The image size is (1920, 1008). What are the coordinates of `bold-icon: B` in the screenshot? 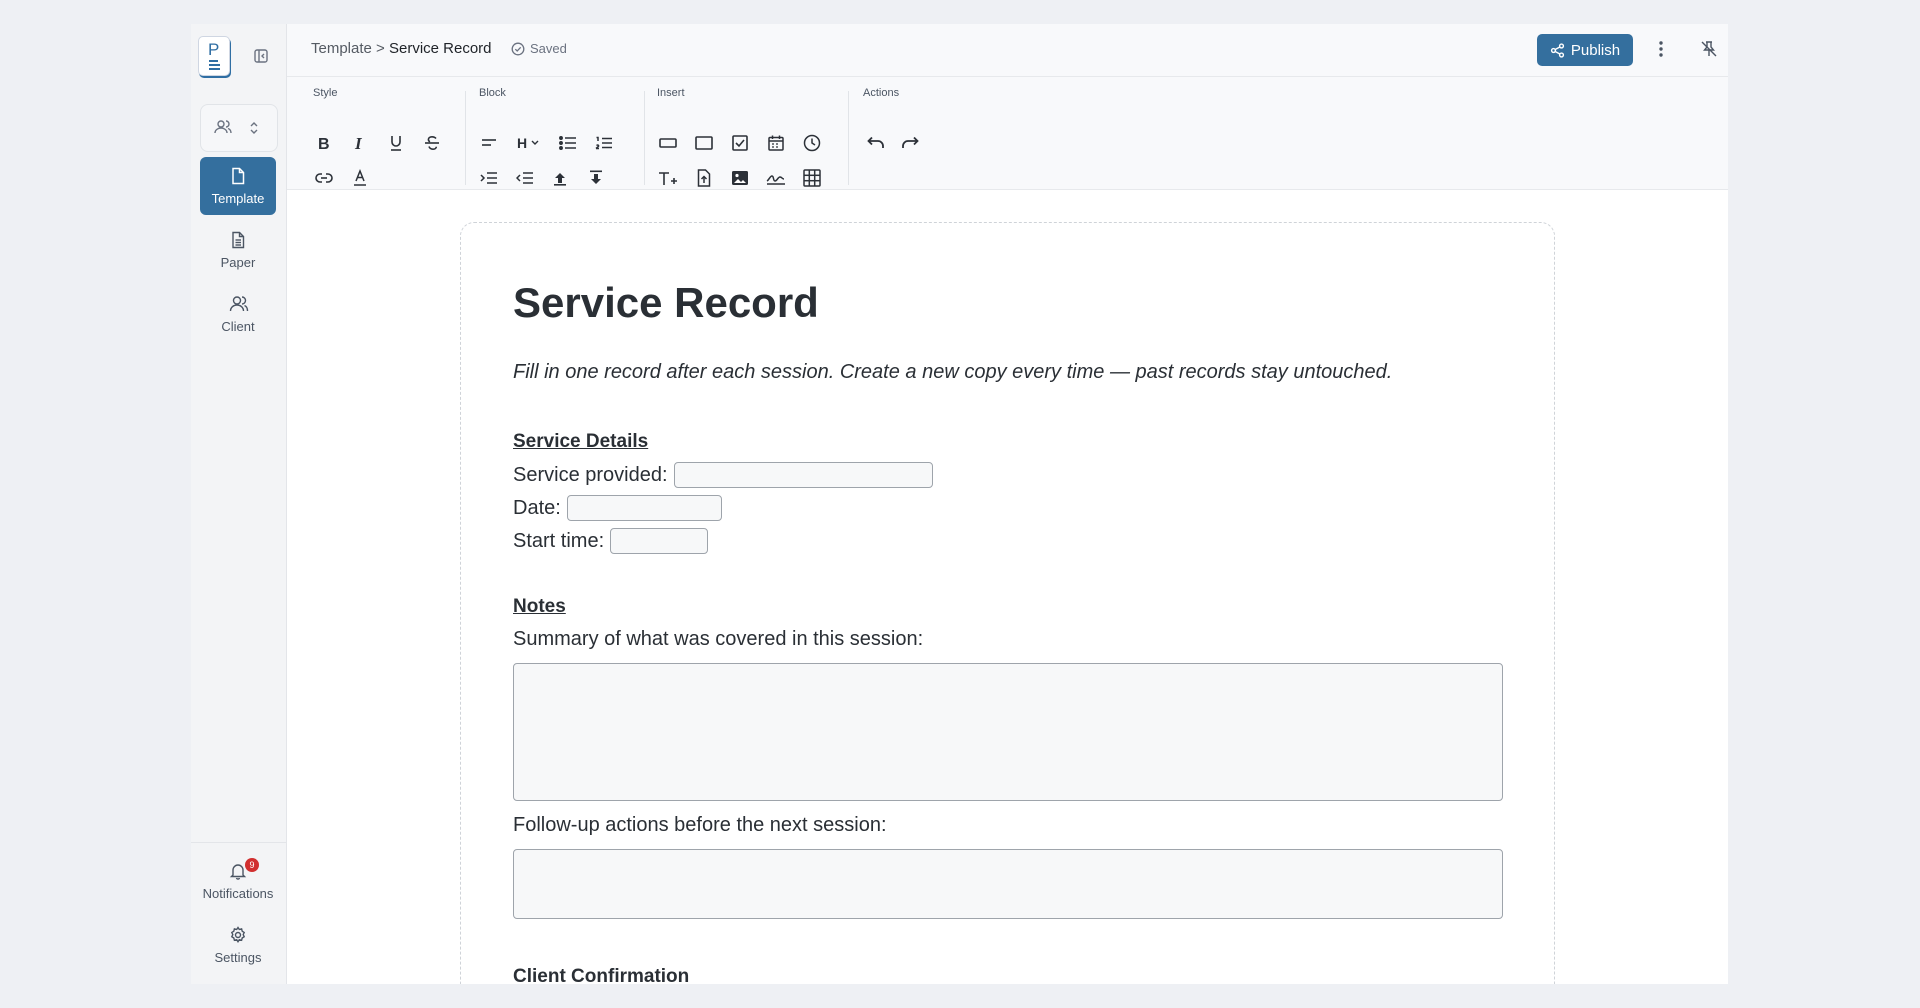 It's located at (324, 143).